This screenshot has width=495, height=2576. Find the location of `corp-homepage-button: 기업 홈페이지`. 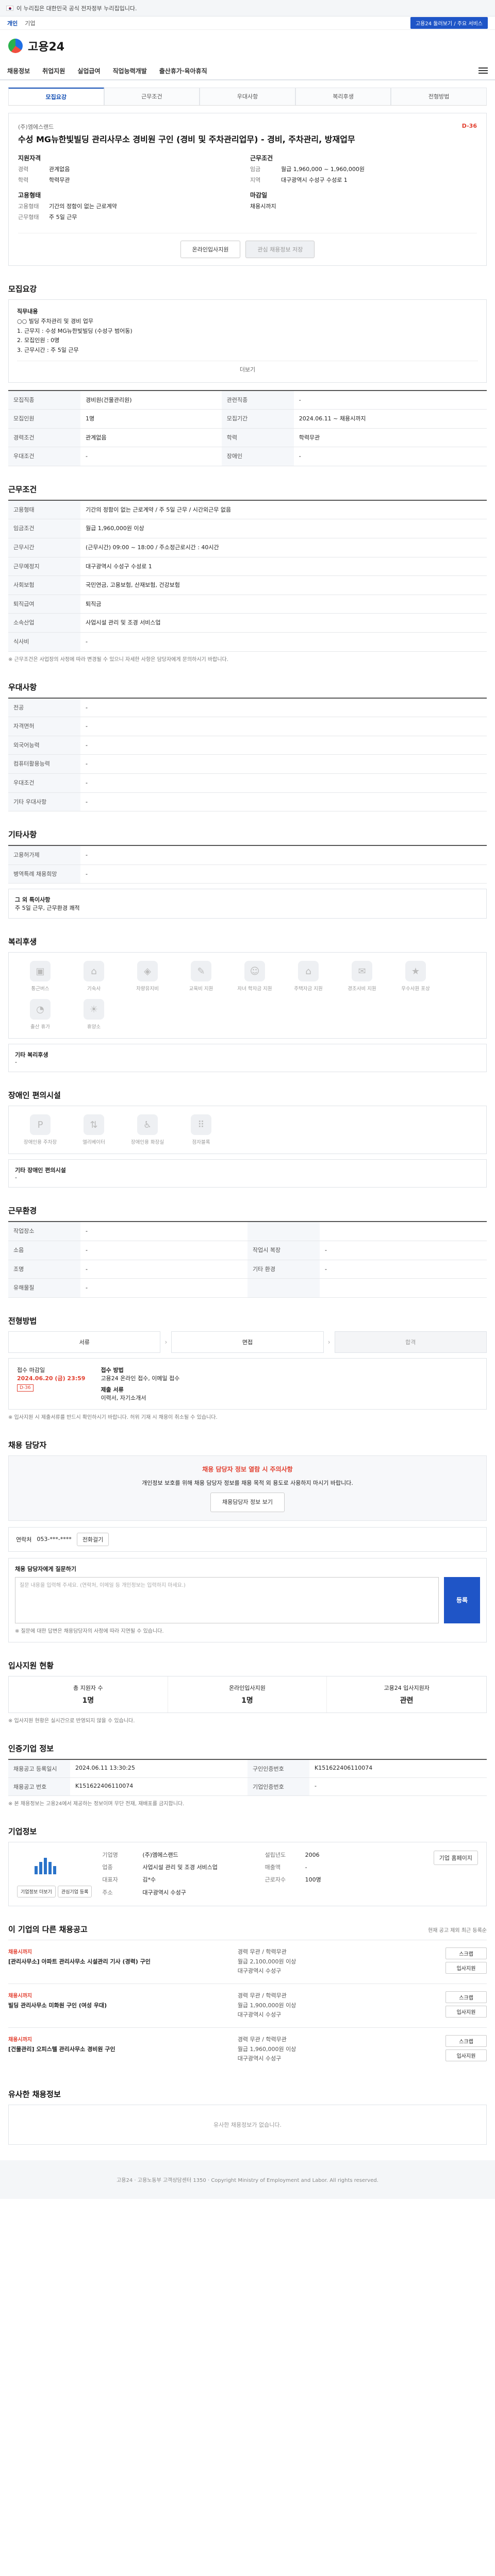

corp-homepage-button: 기업 홈페이지 is located at coordinates (455, 1858).